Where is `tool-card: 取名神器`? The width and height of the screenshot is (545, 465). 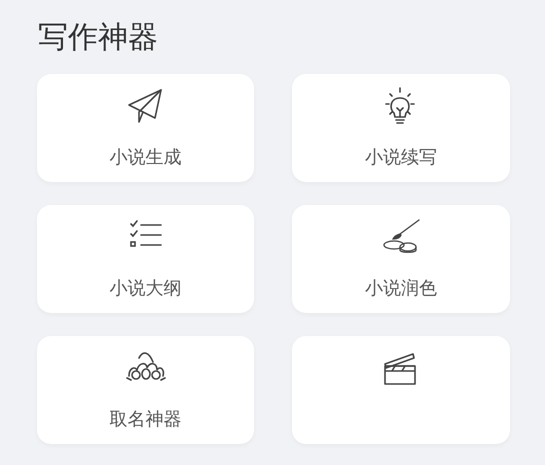 tool-card: 取名神器 is located at coordinates (145, 390).